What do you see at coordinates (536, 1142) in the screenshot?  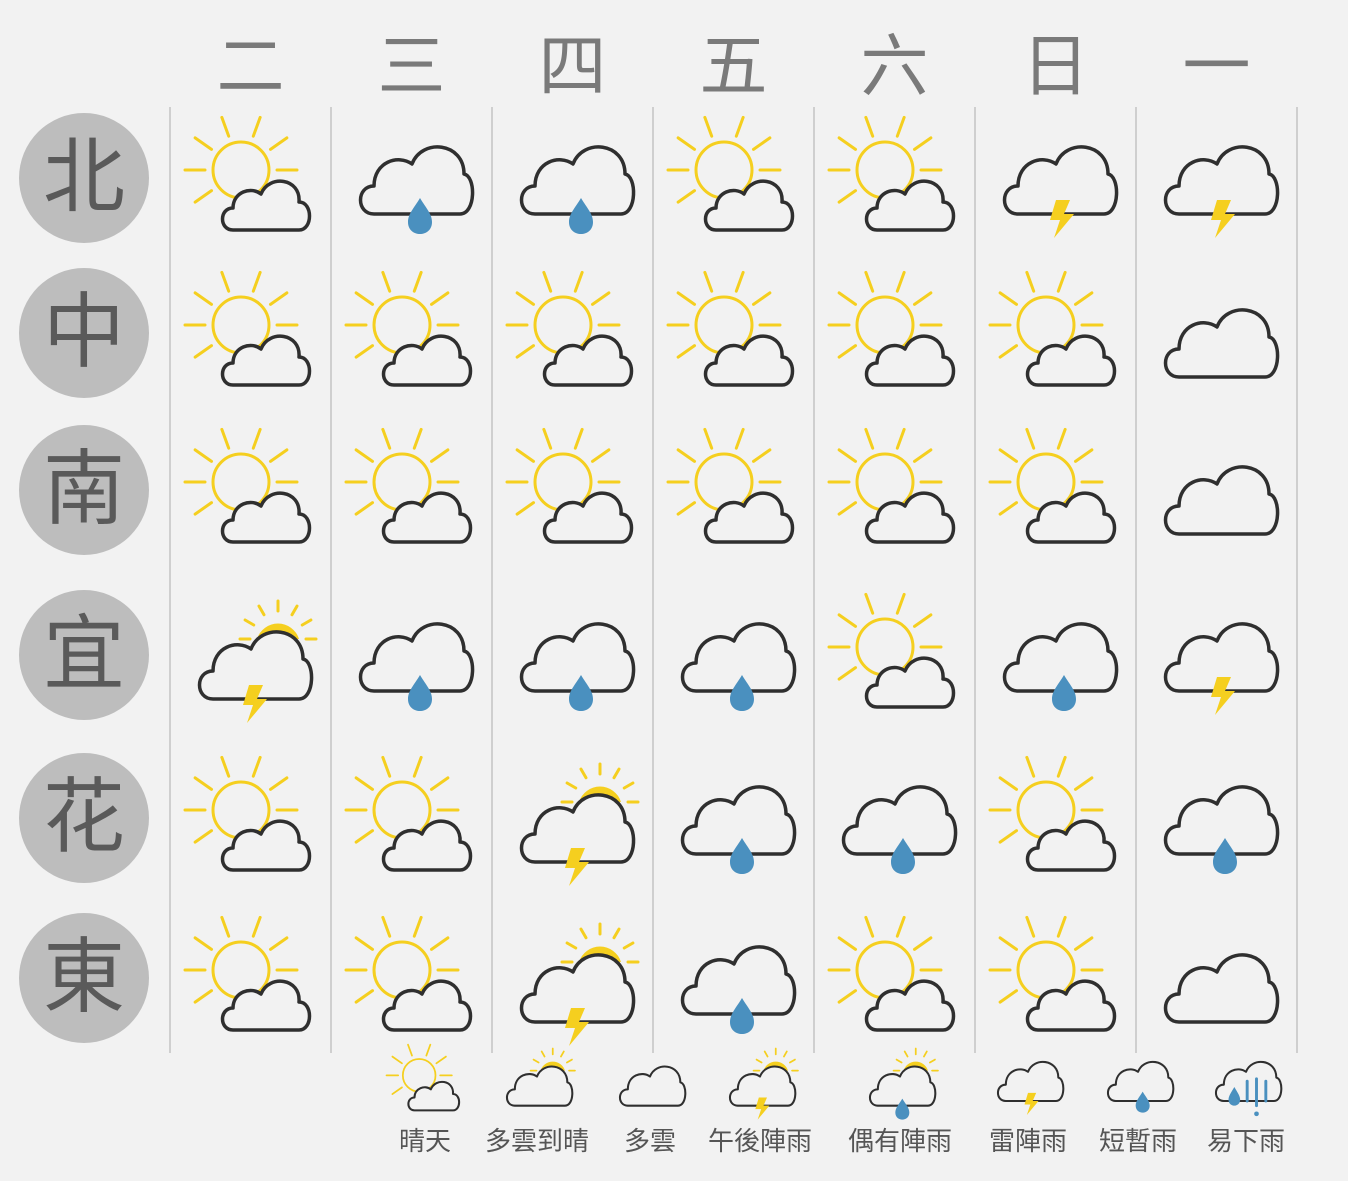 I see `legend-label: 多雲到晴` at bounding box center [536, 1142].